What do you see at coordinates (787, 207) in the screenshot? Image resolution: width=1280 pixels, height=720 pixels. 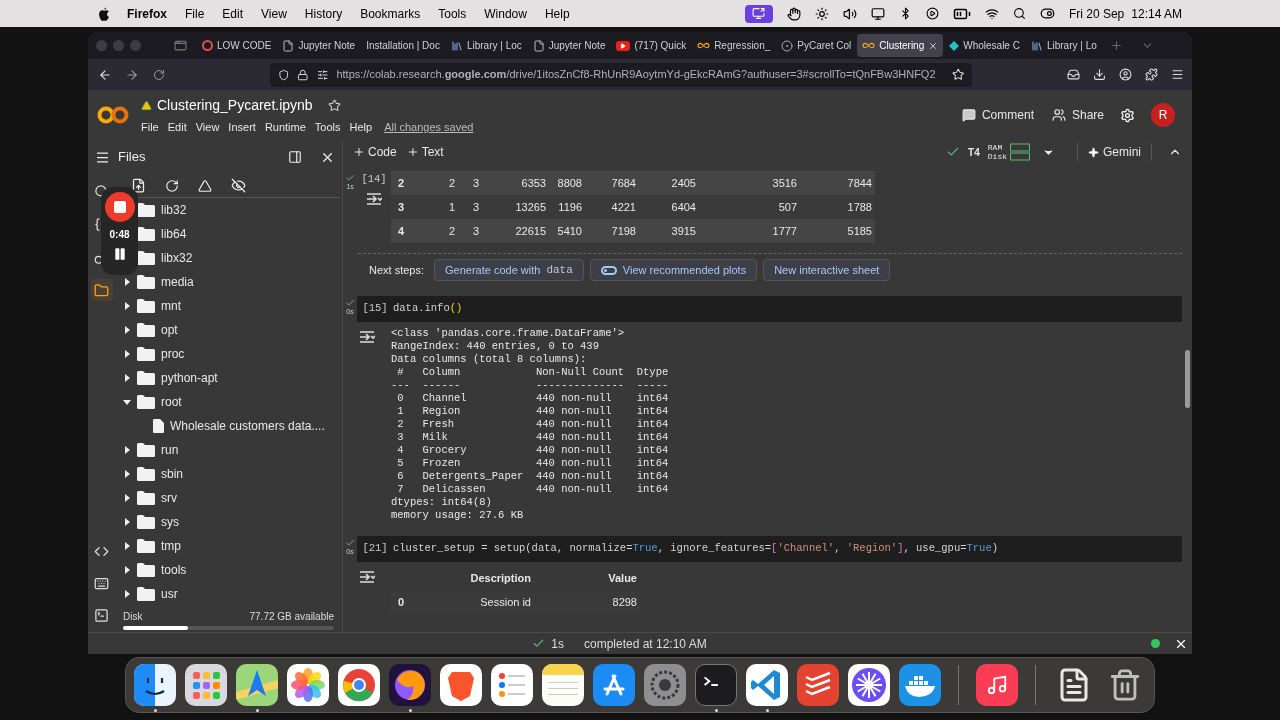 I see `table-cell-text: 507` at bounding box center [787, 207].